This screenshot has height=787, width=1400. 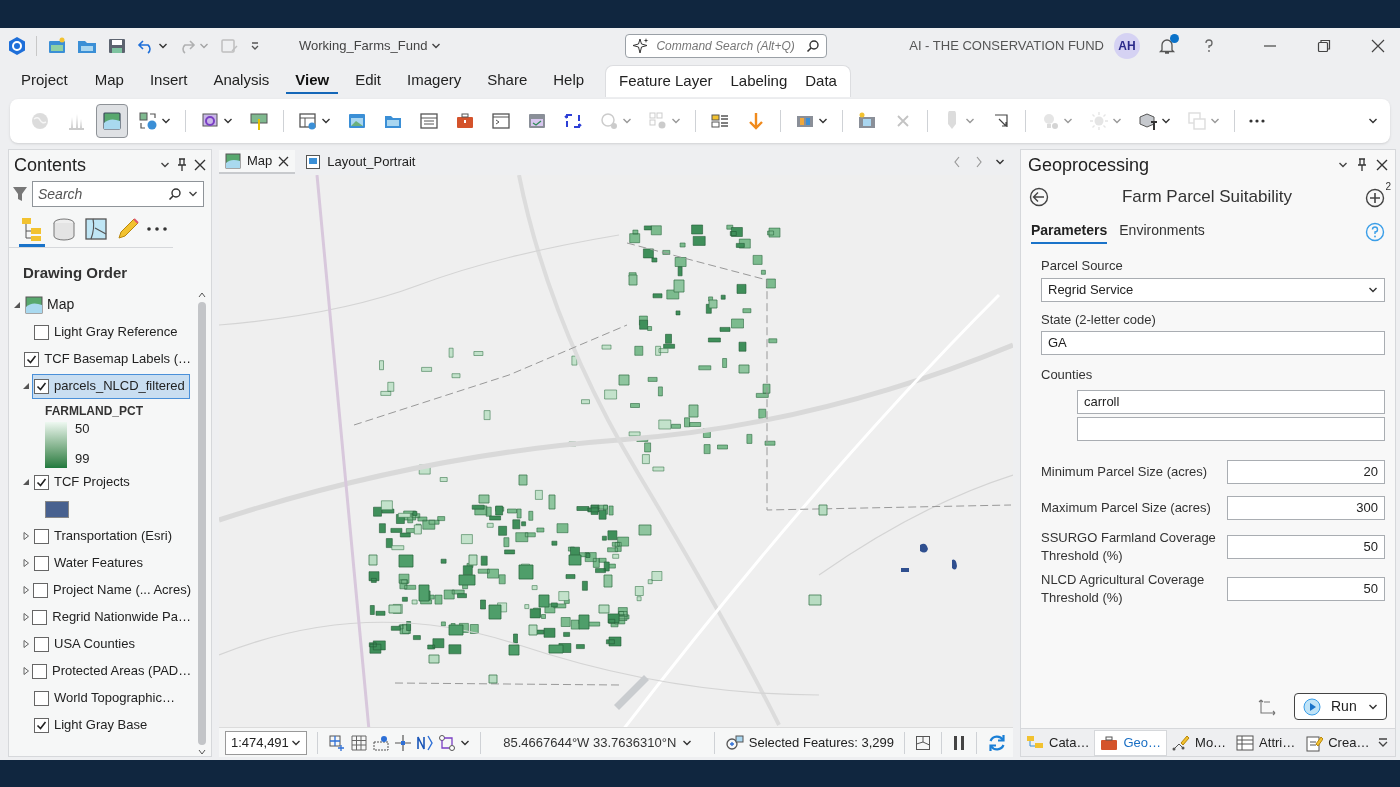 I want to click on layer-label: Water Features, so click(x=99, y=563).